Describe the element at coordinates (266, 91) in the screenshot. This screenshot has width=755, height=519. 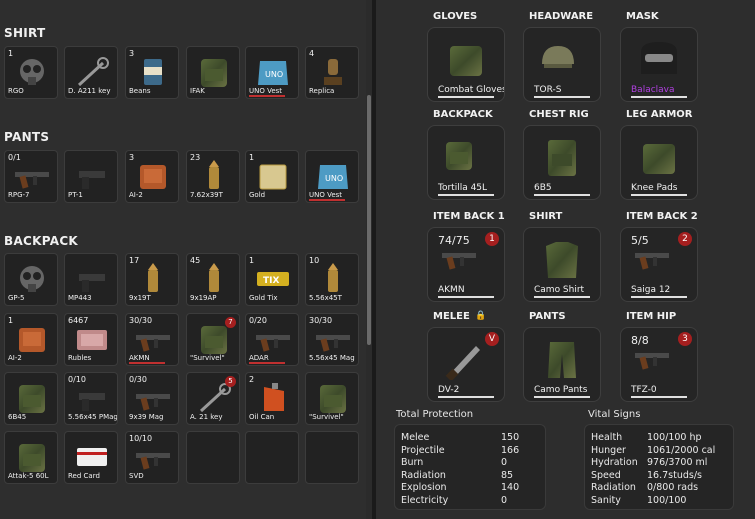
I see `item-label: UNO Vest` at that location.